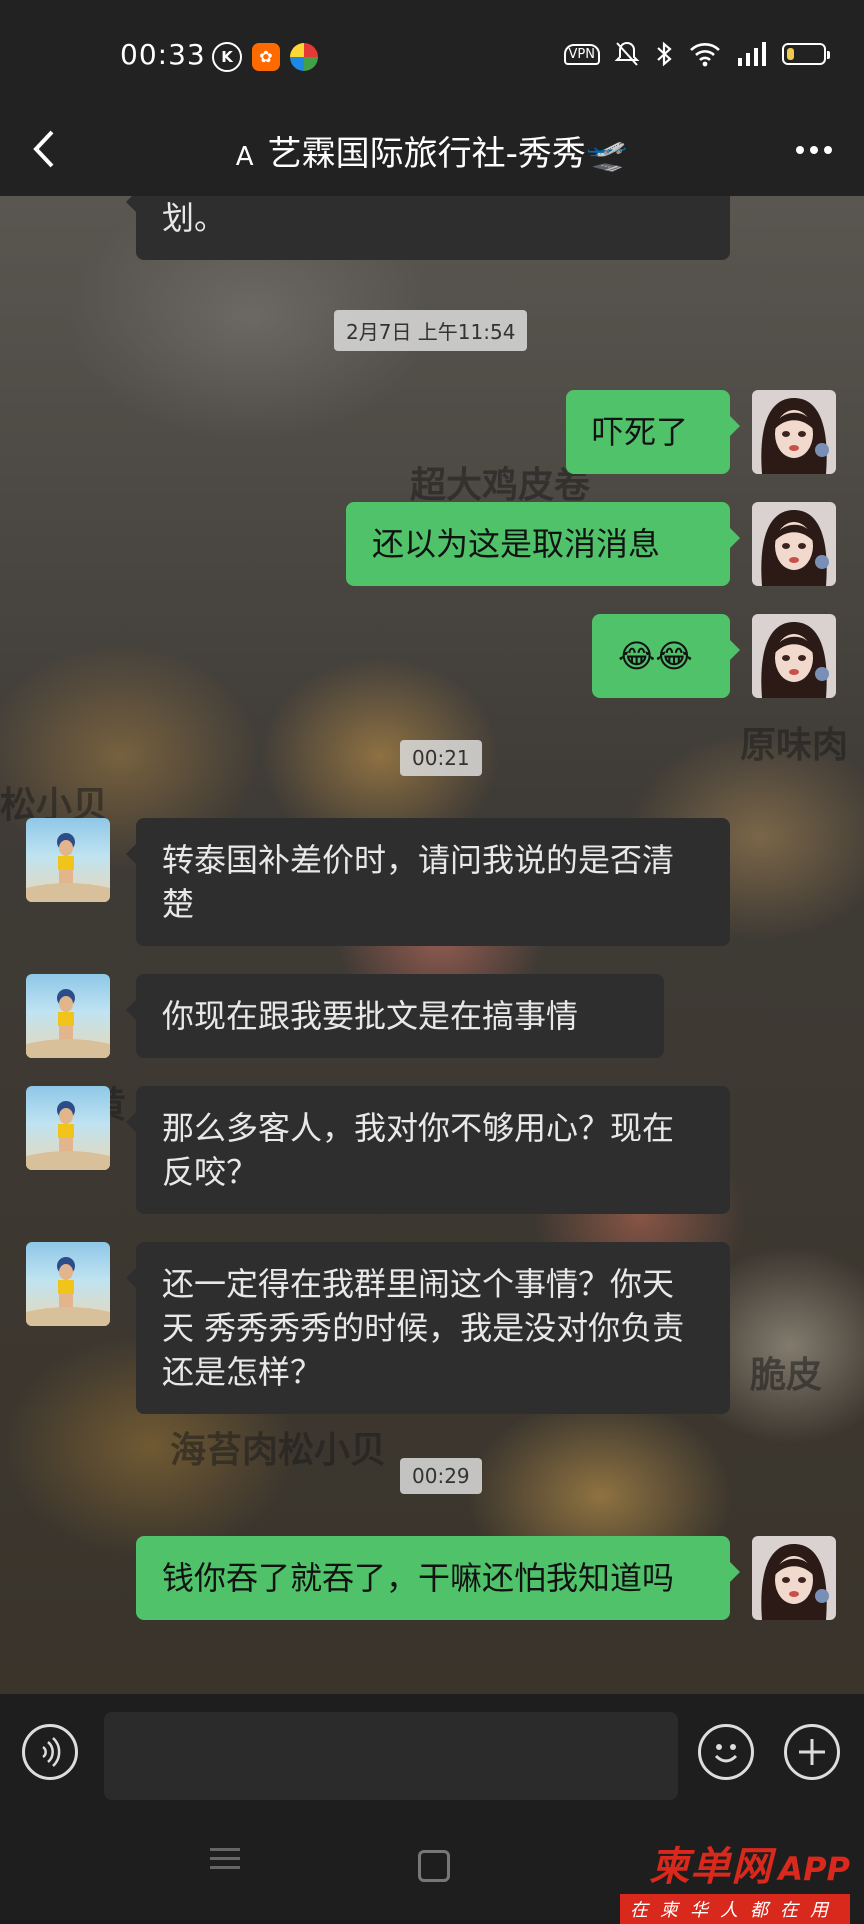 This screenshot has height=1924, width=864. Describe the element at coordinates (655, 656) in the screenshot. I see `message-text: 😂😂` at that location.